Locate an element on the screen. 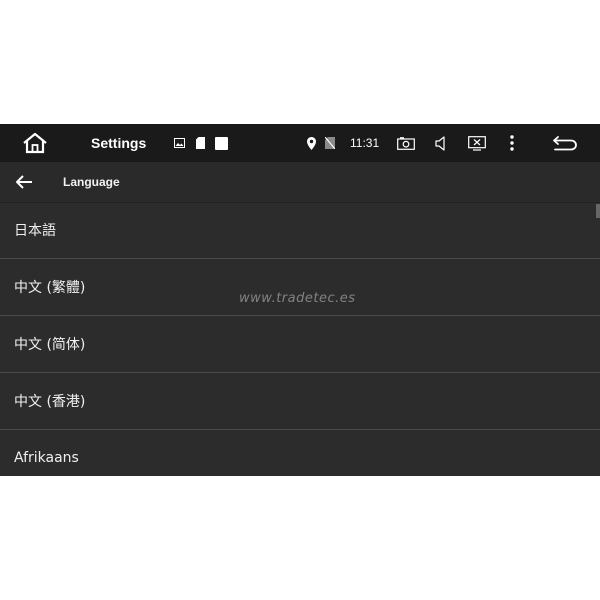 The height and width of the screenshot is (600, 600). volume-icon is located at coordinates (440, 143).